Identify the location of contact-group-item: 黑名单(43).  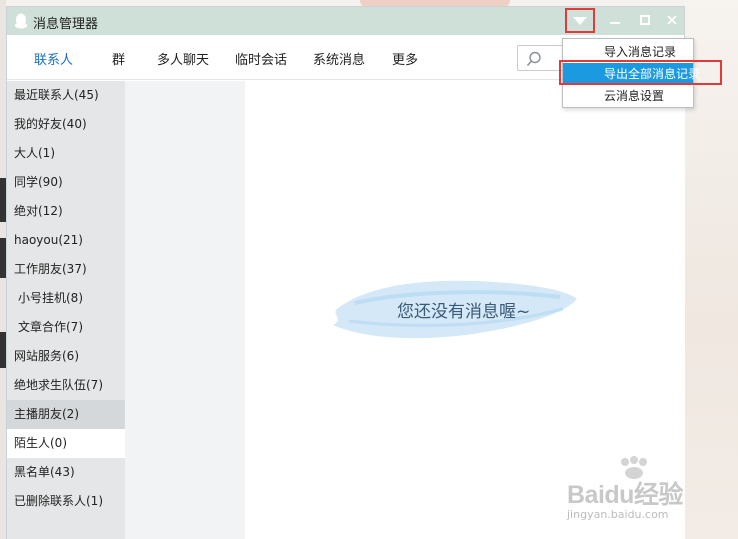
(66, 472).